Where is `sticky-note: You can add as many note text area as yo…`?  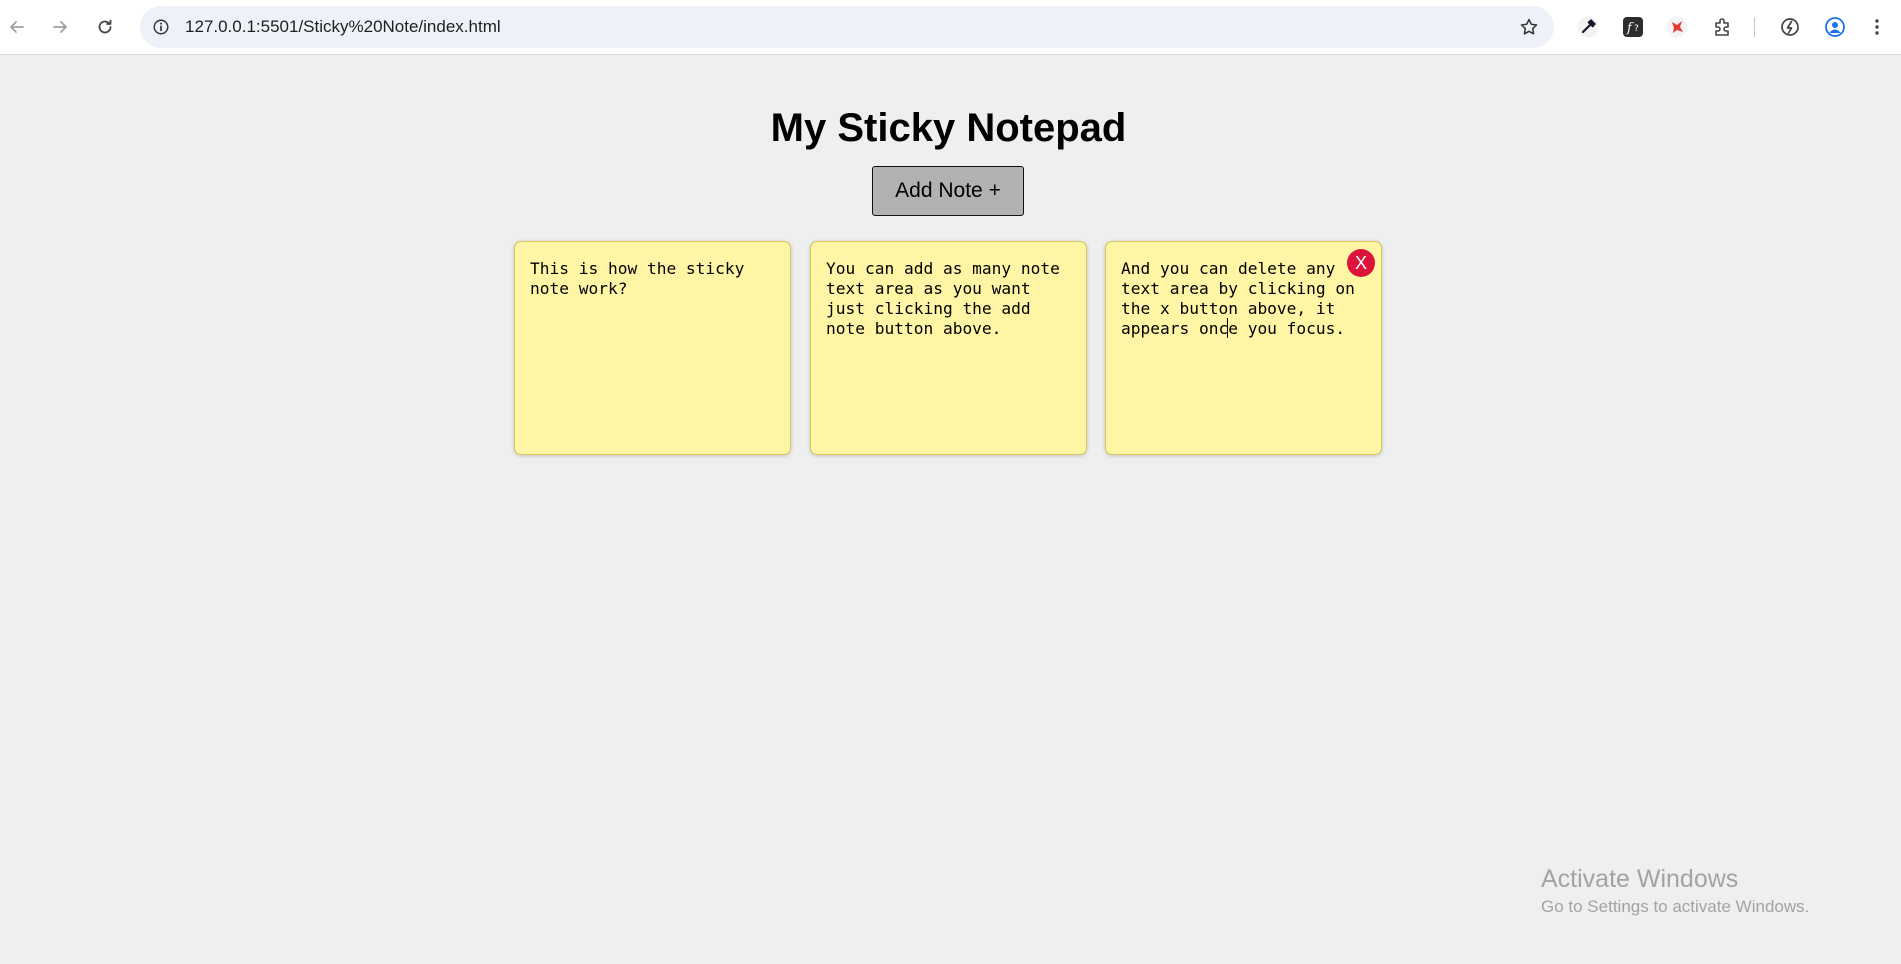
sticky-note: You can add as many note text area as yo… is located at coordinates (948, 348).